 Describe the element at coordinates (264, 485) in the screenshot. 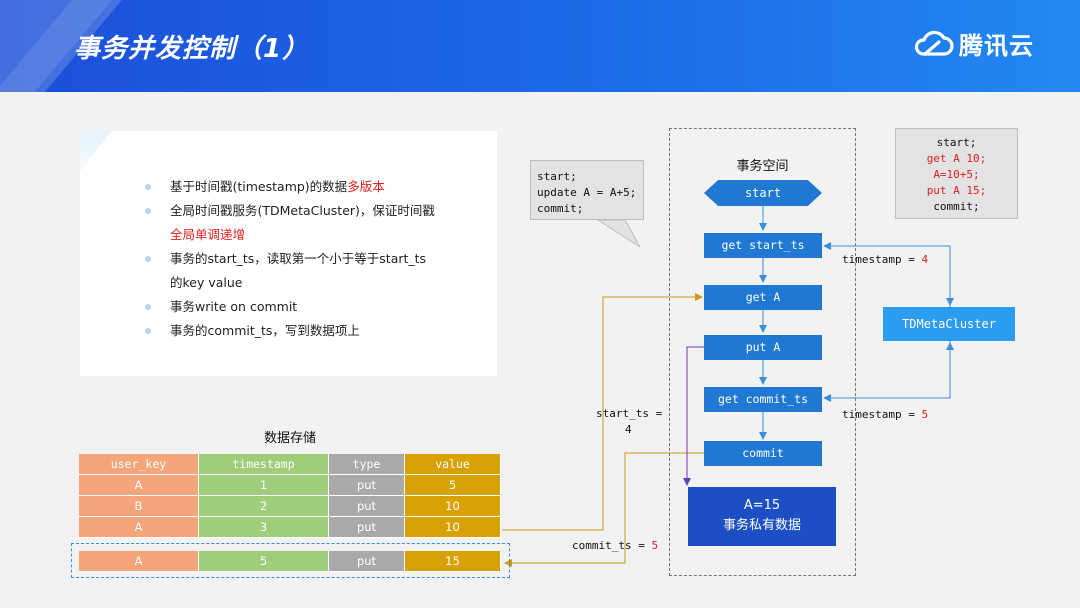

I see `table-cell: 1` at that location.